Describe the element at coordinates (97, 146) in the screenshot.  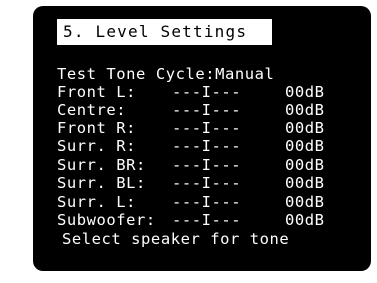
I see `channel-label: Surr. R:` at that location.